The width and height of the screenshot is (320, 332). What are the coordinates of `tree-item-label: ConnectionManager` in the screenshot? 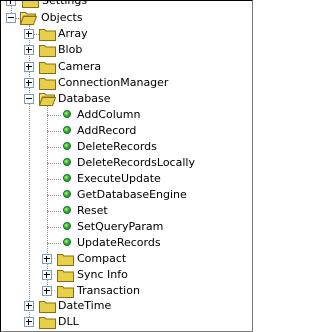 It's located at (113, 82).